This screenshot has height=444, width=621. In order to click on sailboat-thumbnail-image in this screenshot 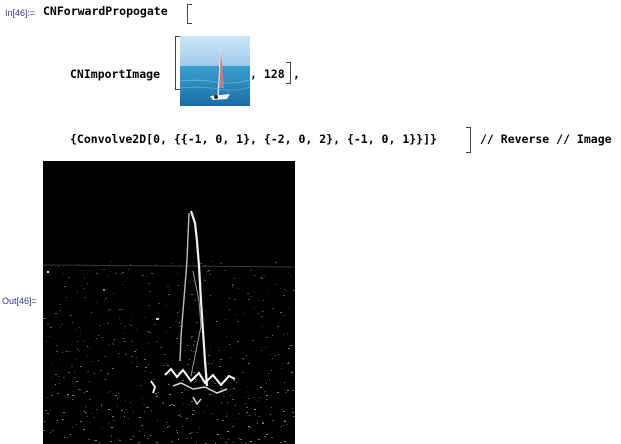, I will do `click(215, 71)`.